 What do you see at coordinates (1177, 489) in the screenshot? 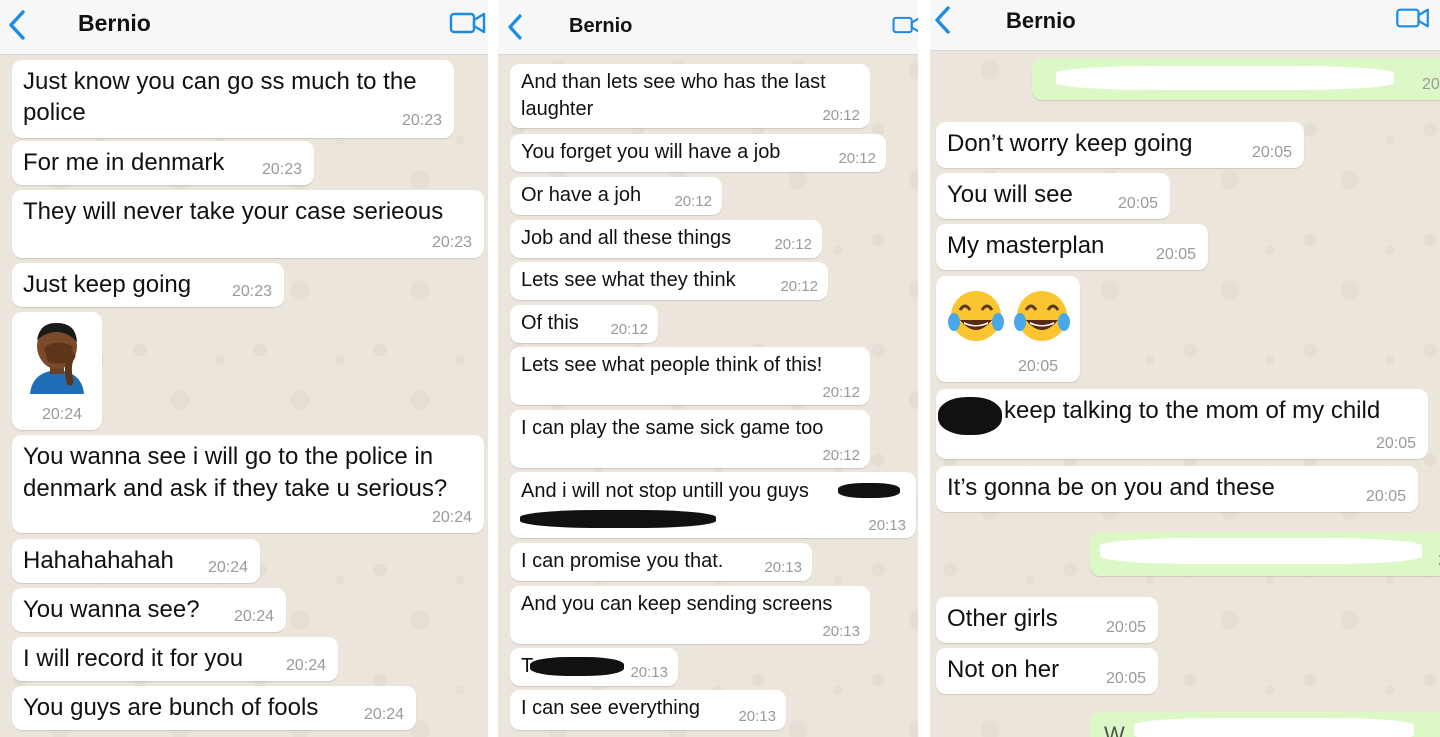
I see `message-bubble: It’s gonna be on you and these 20:05` at bounding box center [1177, 489].